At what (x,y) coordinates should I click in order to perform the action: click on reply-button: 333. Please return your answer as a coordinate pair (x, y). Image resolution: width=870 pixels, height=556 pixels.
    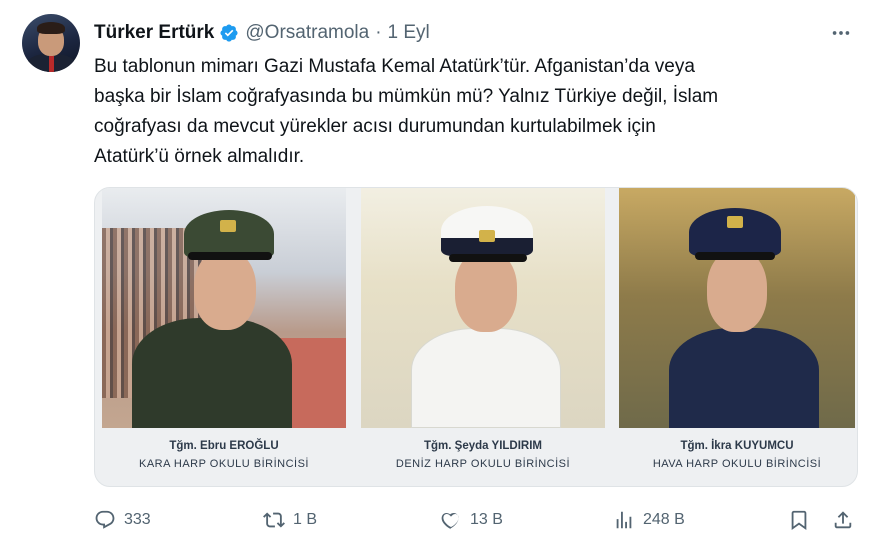
    Looking at the image, I should click on (122, 520).